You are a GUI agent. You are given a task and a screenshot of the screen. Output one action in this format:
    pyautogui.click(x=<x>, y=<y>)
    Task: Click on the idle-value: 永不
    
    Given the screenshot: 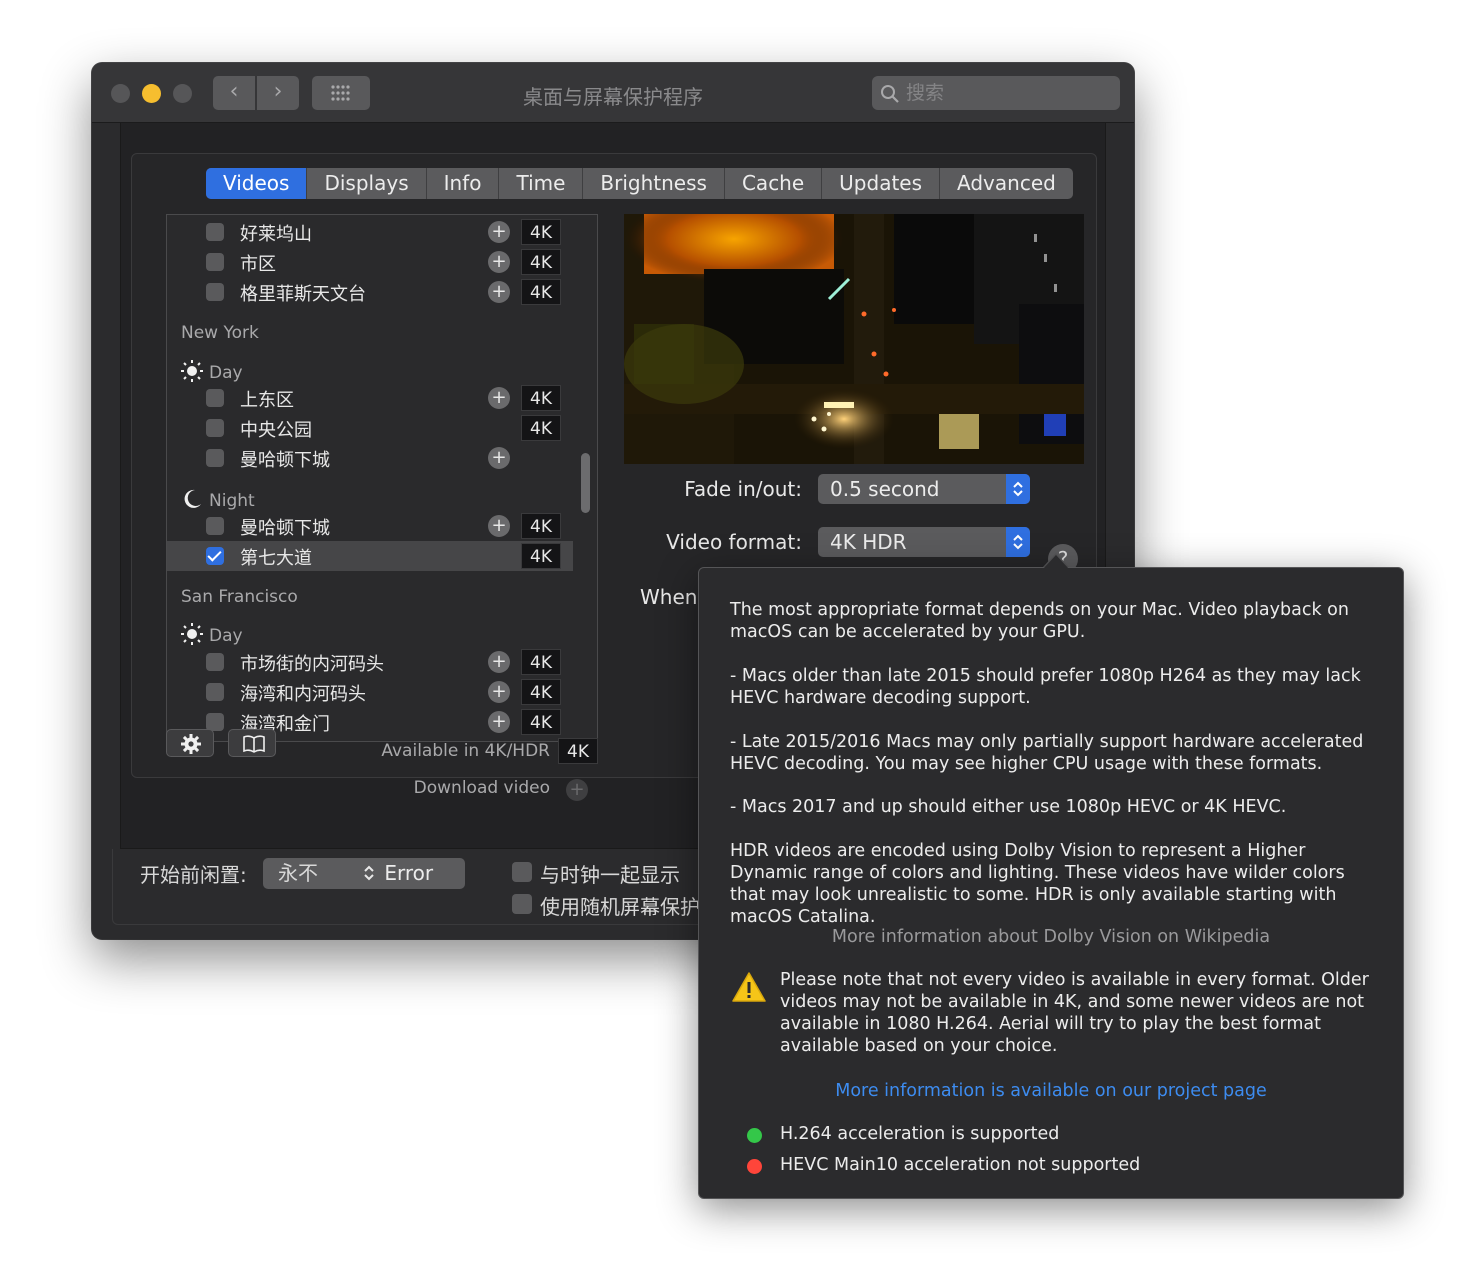 What is the action you would take?
    pyautogui.click(x=298, y=873)
    